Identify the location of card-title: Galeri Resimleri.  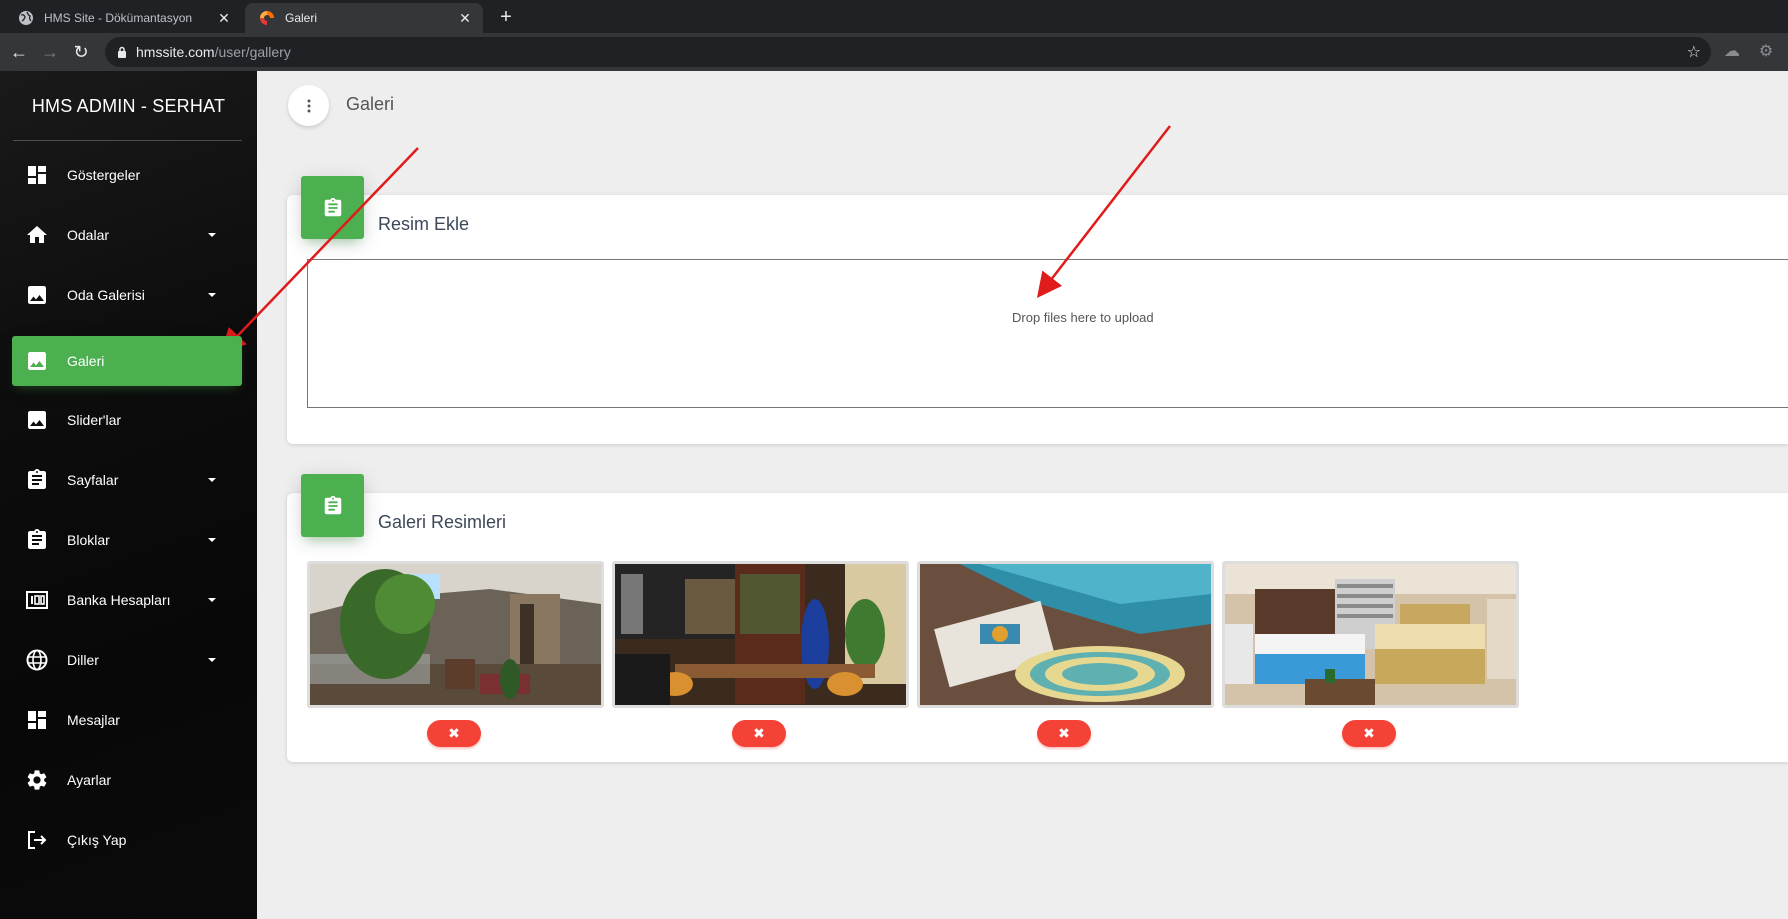
(442, 522).